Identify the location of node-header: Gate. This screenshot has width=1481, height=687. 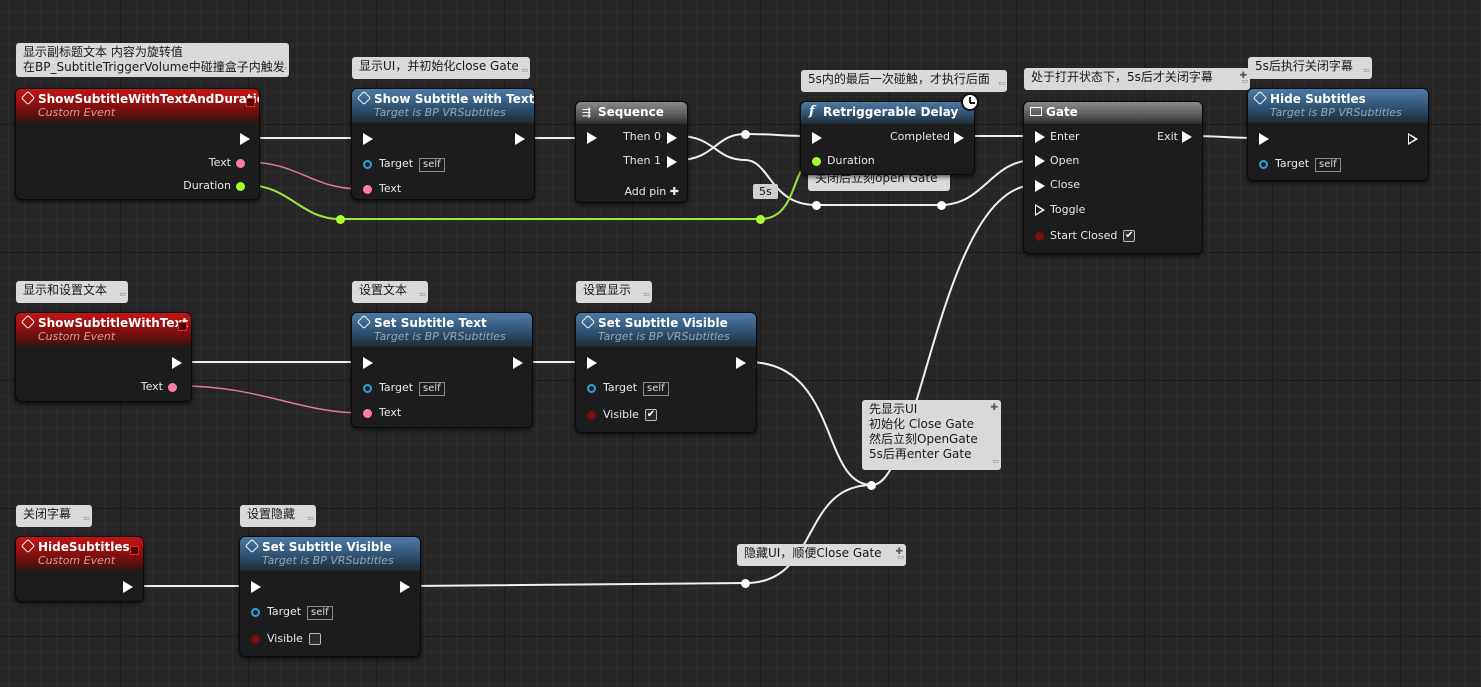
(1113, 113).